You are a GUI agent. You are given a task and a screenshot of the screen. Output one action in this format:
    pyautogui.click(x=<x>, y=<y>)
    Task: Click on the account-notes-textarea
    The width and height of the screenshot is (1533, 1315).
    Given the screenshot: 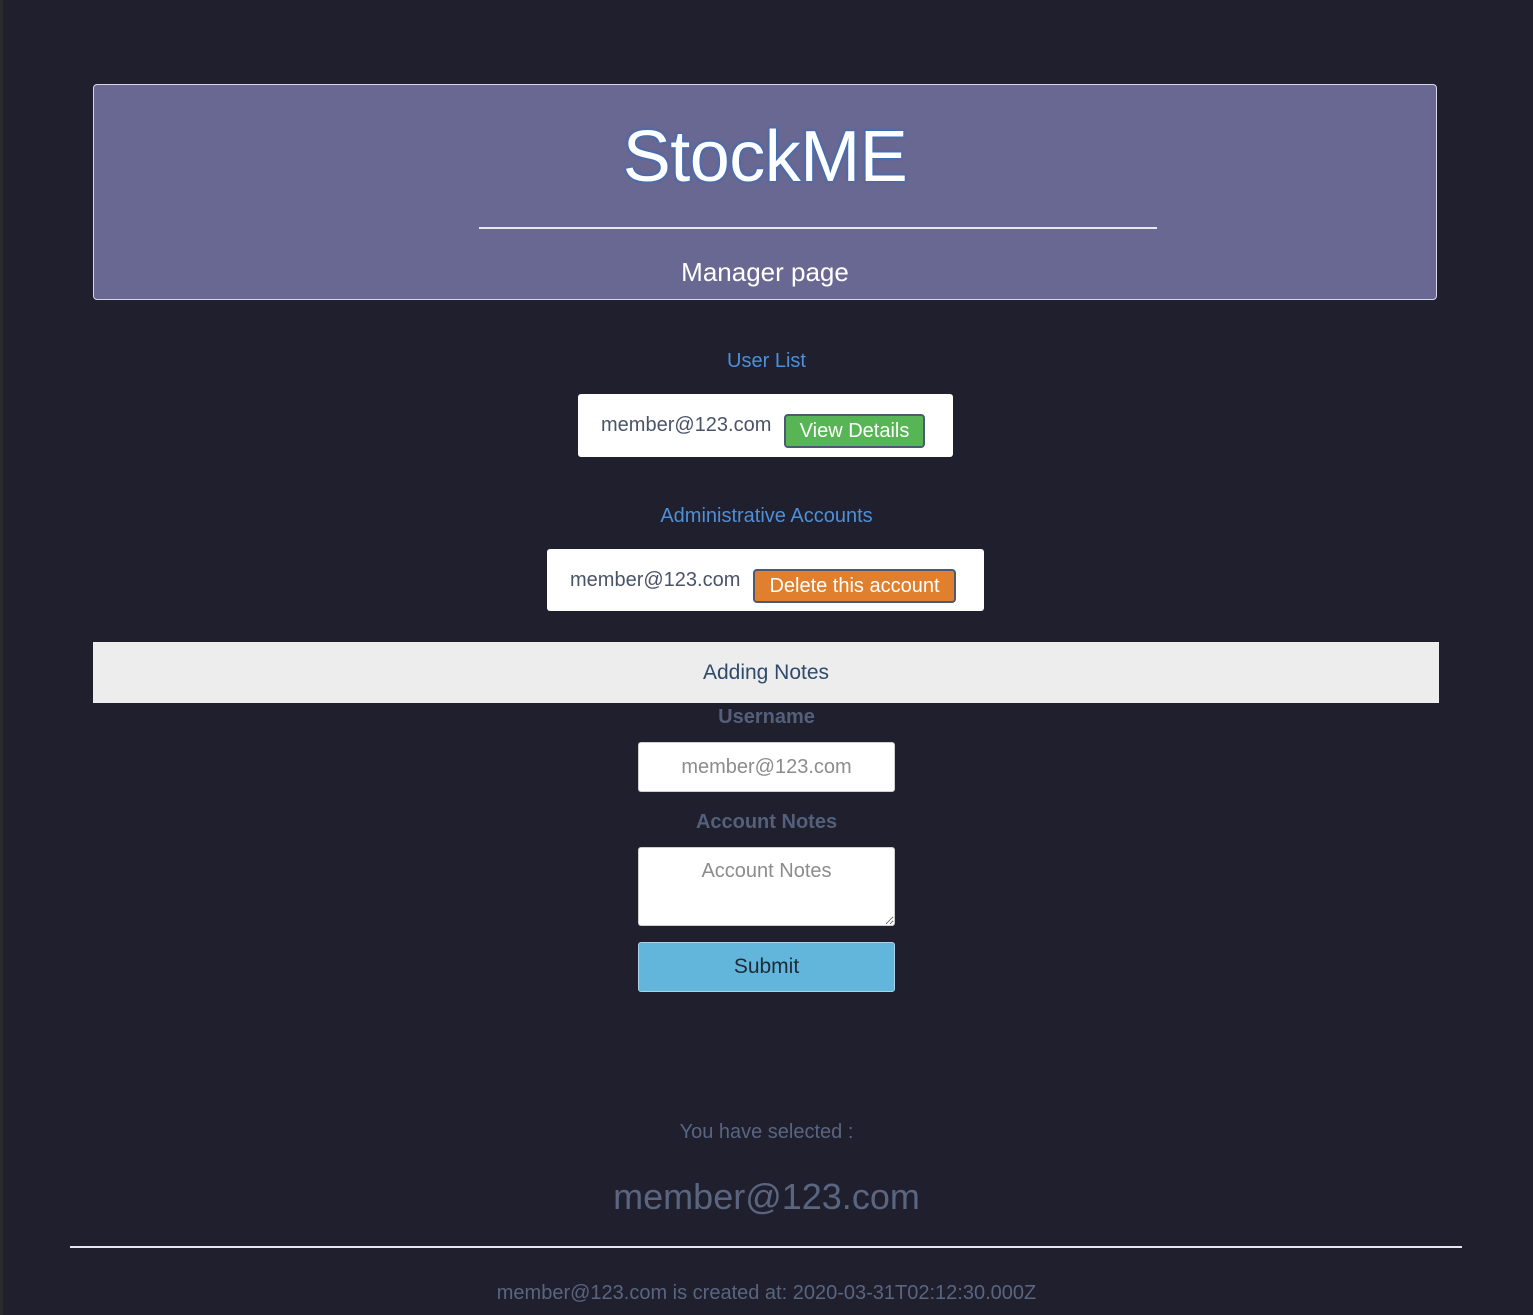 What is the action you would take?
    pyautogui.click(x=766, y=886)
    